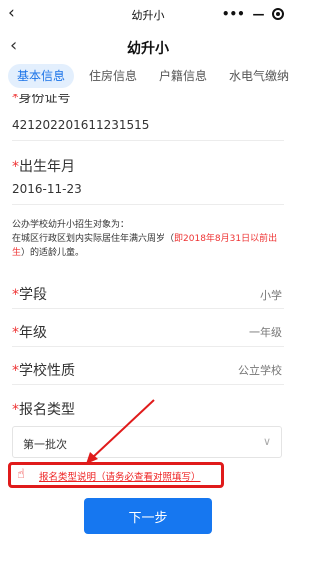 The height and width of the screenshot is (565, 320). Describe the element at coordinates (71, 225) in the screenshot. I see `notice-line: 公办学校幼升小招生对象为：` at that location.